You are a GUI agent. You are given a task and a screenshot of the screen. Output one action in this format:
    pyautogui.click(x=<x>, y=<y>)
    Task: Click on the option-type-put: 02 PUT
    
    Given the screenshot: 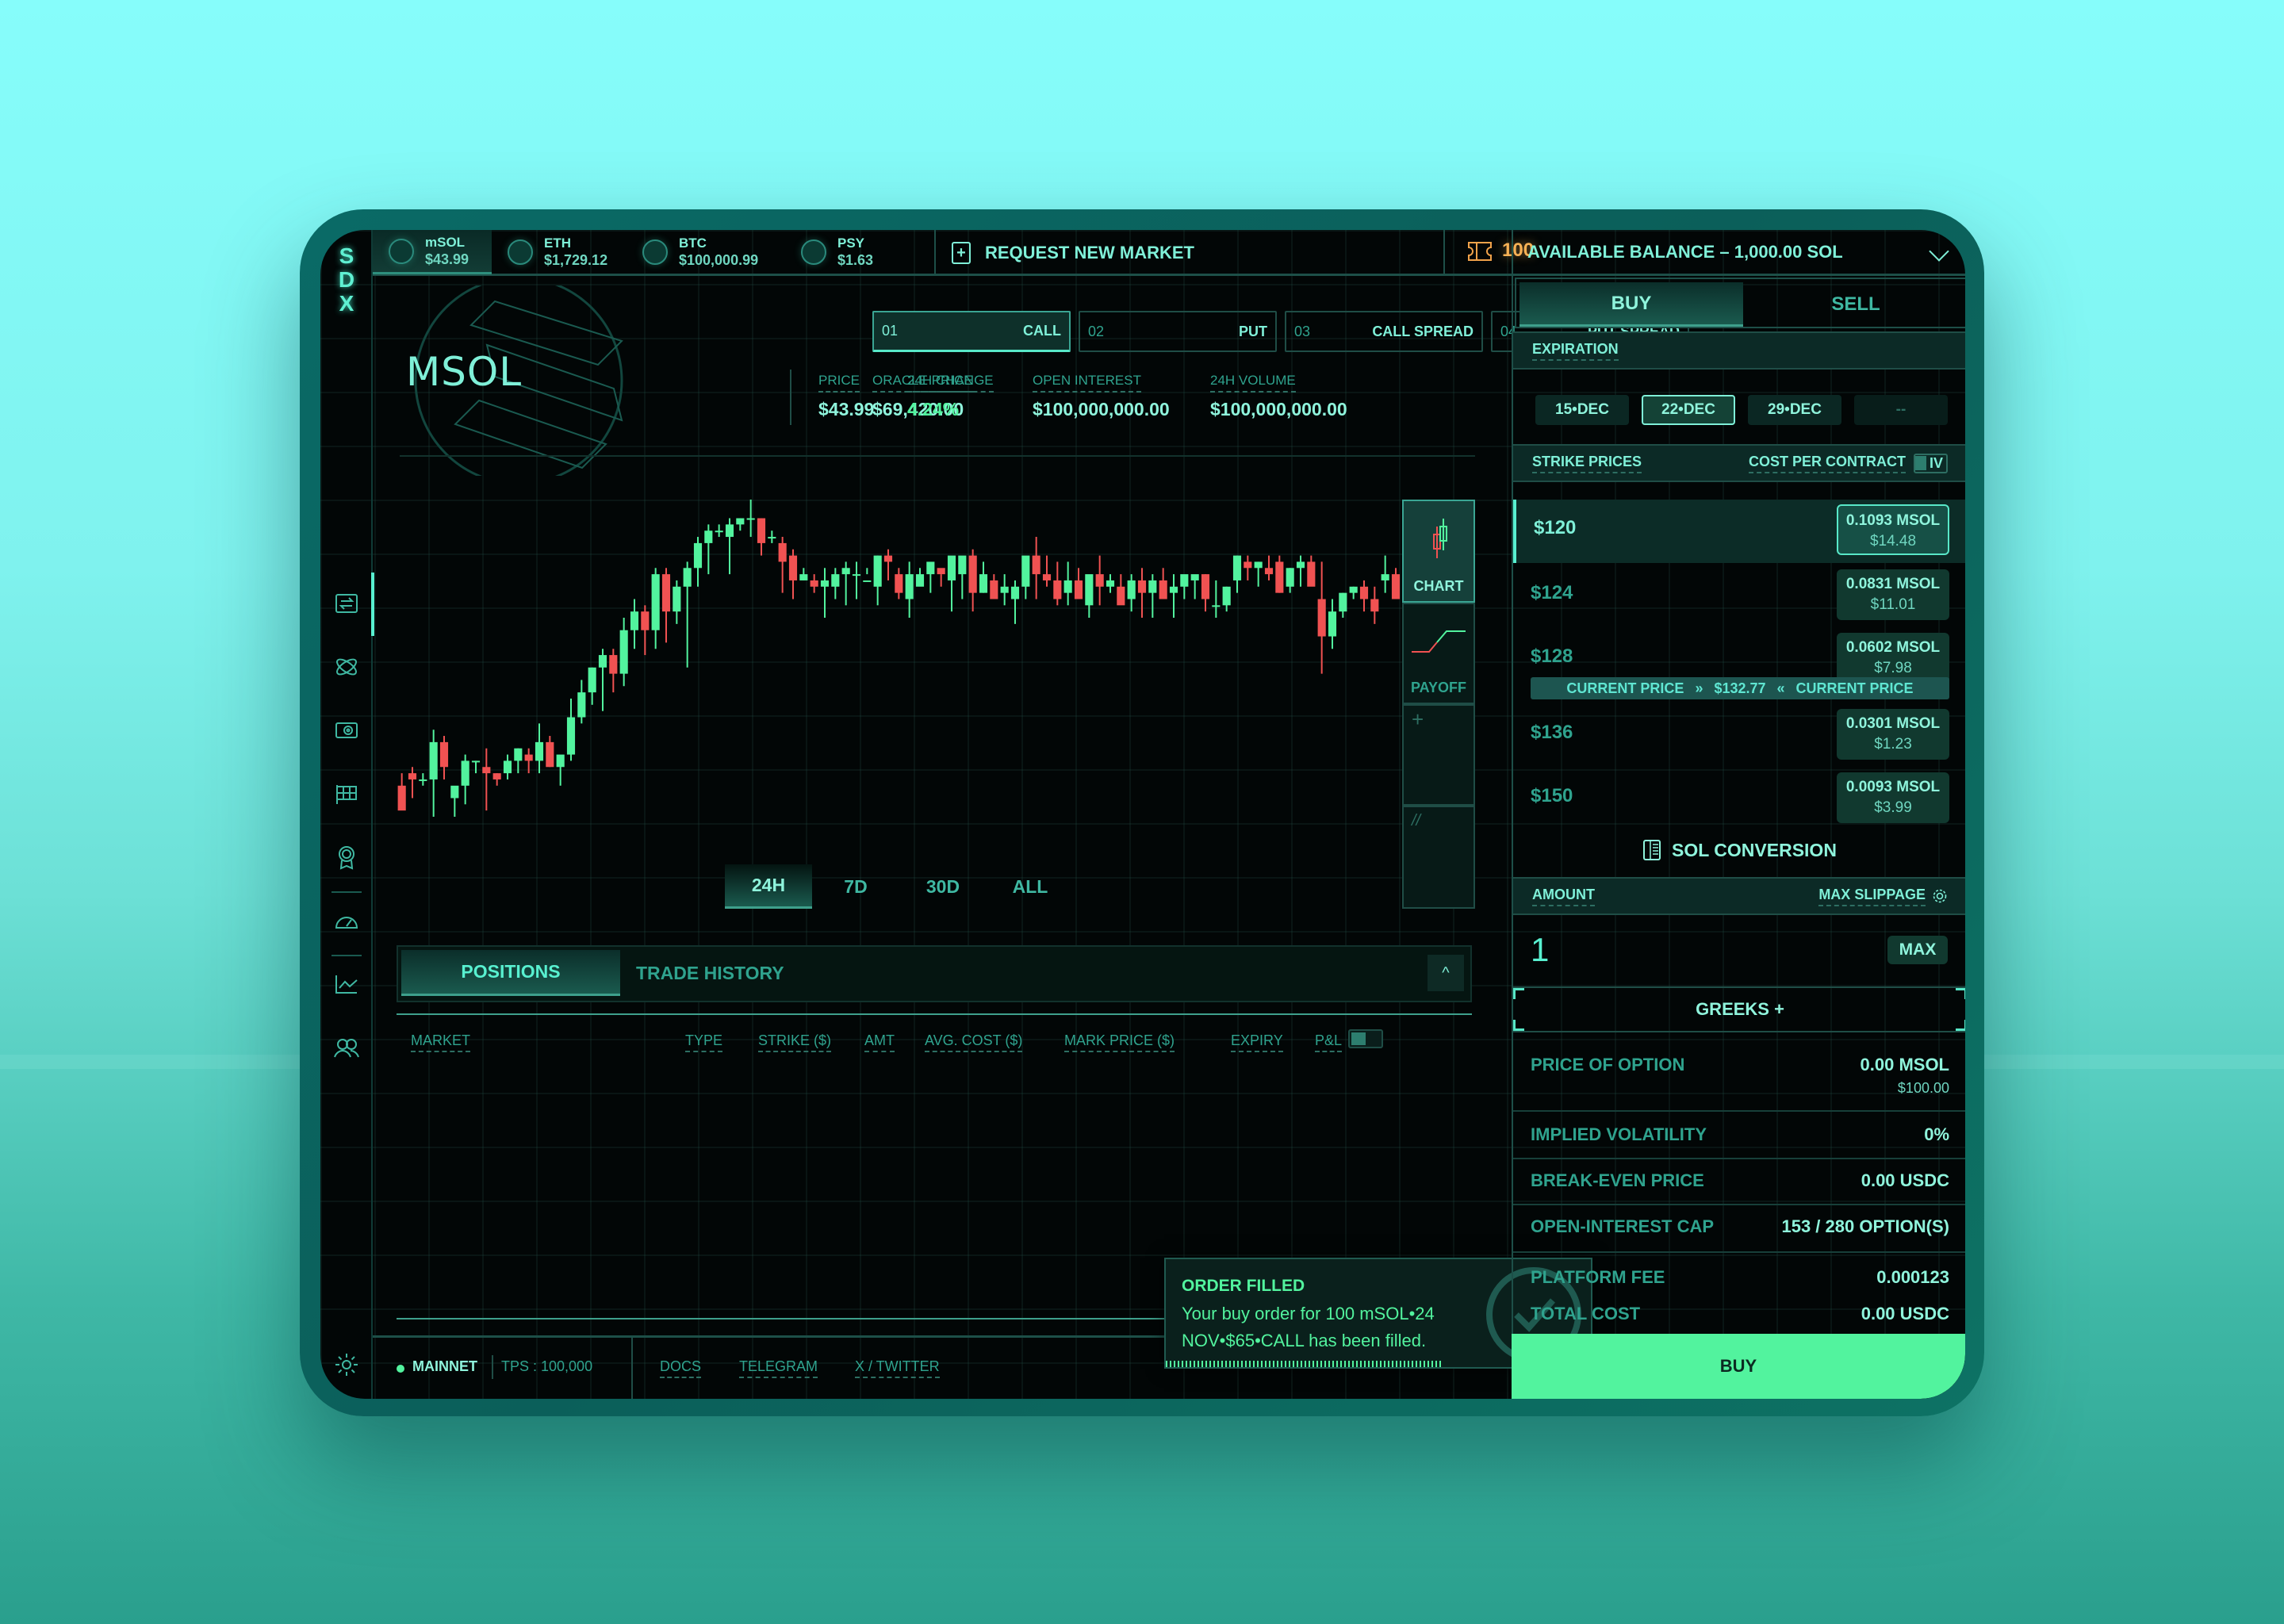 What is the action you would take?
    pyautogui.click(x=1178, y=331)
    